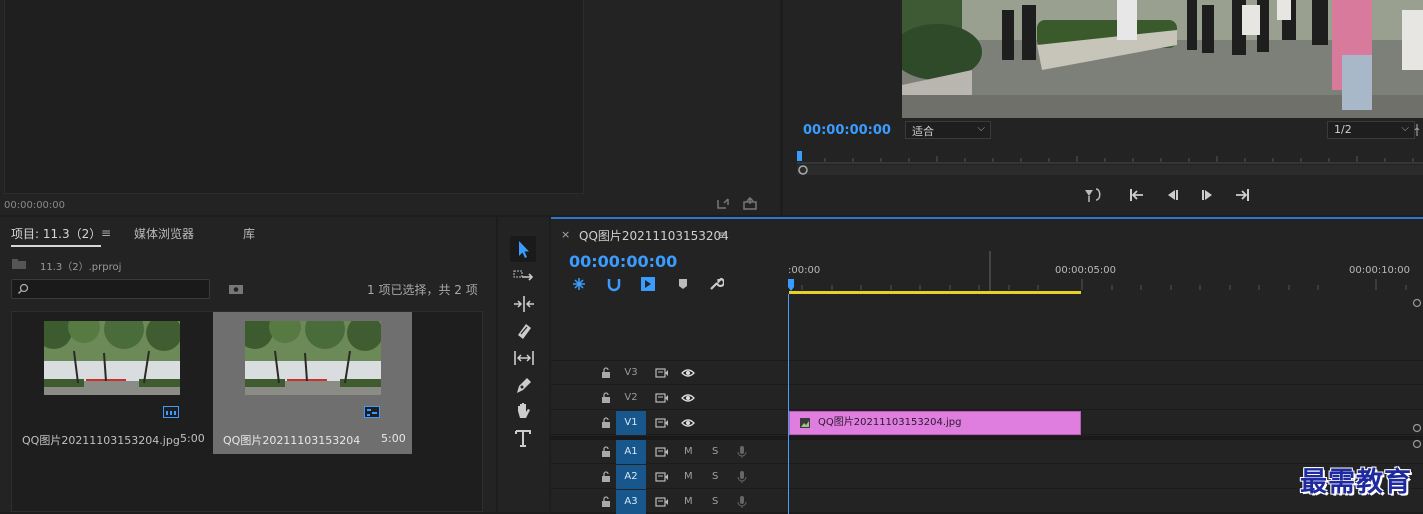  Describe the element at coordinates (987, 502) in the screenshot. I see `track-a3: A3 M S` at that location.